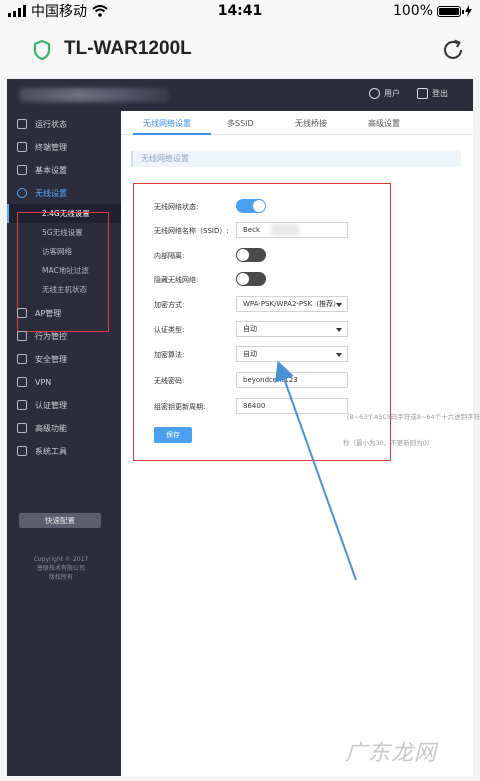  I want to click on control-icon, so click(22, 336).